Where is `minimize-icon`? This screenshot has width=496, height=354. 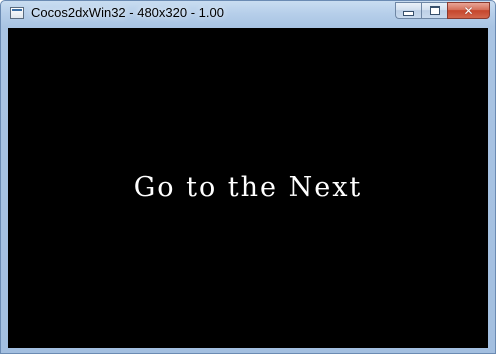
minimize-icon is located at coordinates (408, 13).